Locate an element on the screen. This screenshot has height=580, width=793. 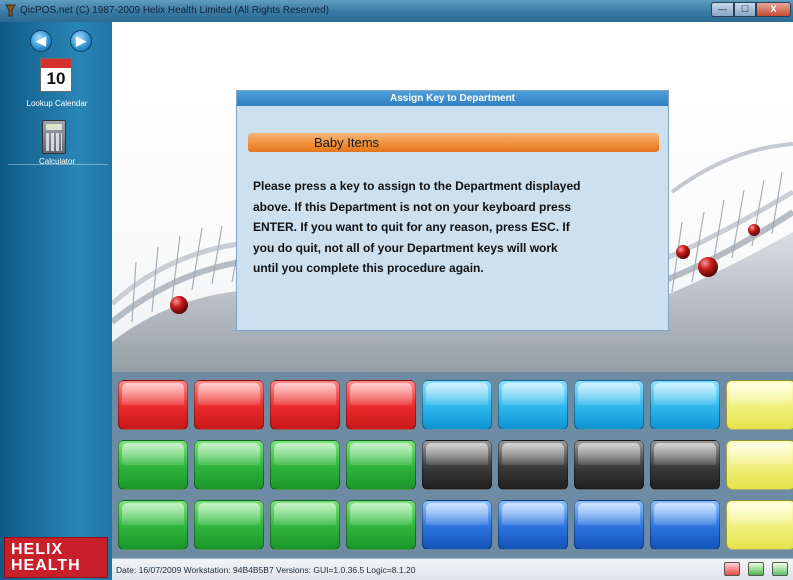
key-r1-c3 is located at coordinates (381, 465).